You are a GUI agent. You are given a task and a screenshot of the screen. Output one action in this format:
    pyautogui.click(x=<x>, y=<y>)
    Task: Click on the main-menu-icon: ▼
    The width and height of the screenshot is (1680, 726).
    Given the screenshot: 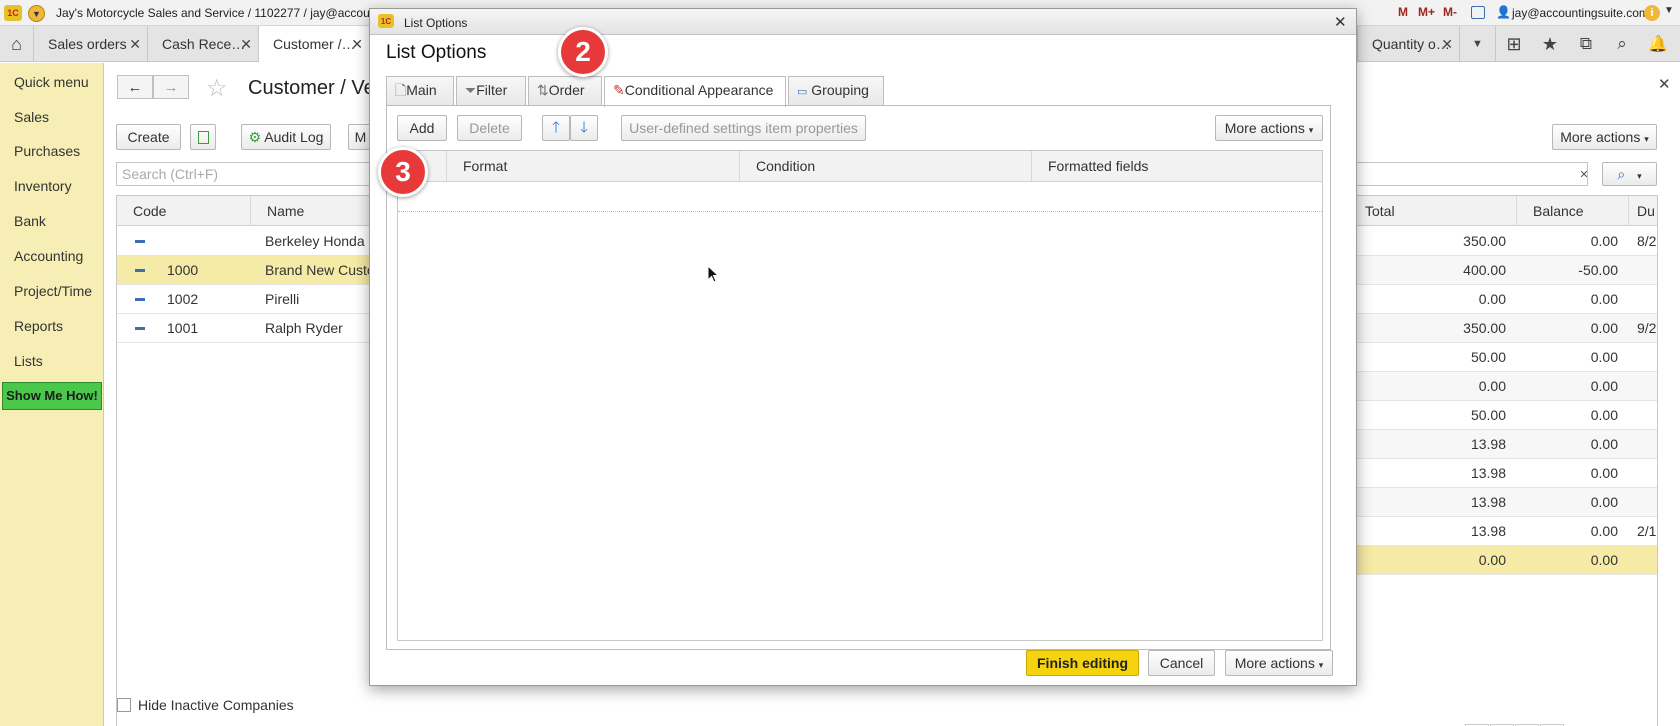 What is the action you would take?
    pyautogui.click(x=36, y=13)
    